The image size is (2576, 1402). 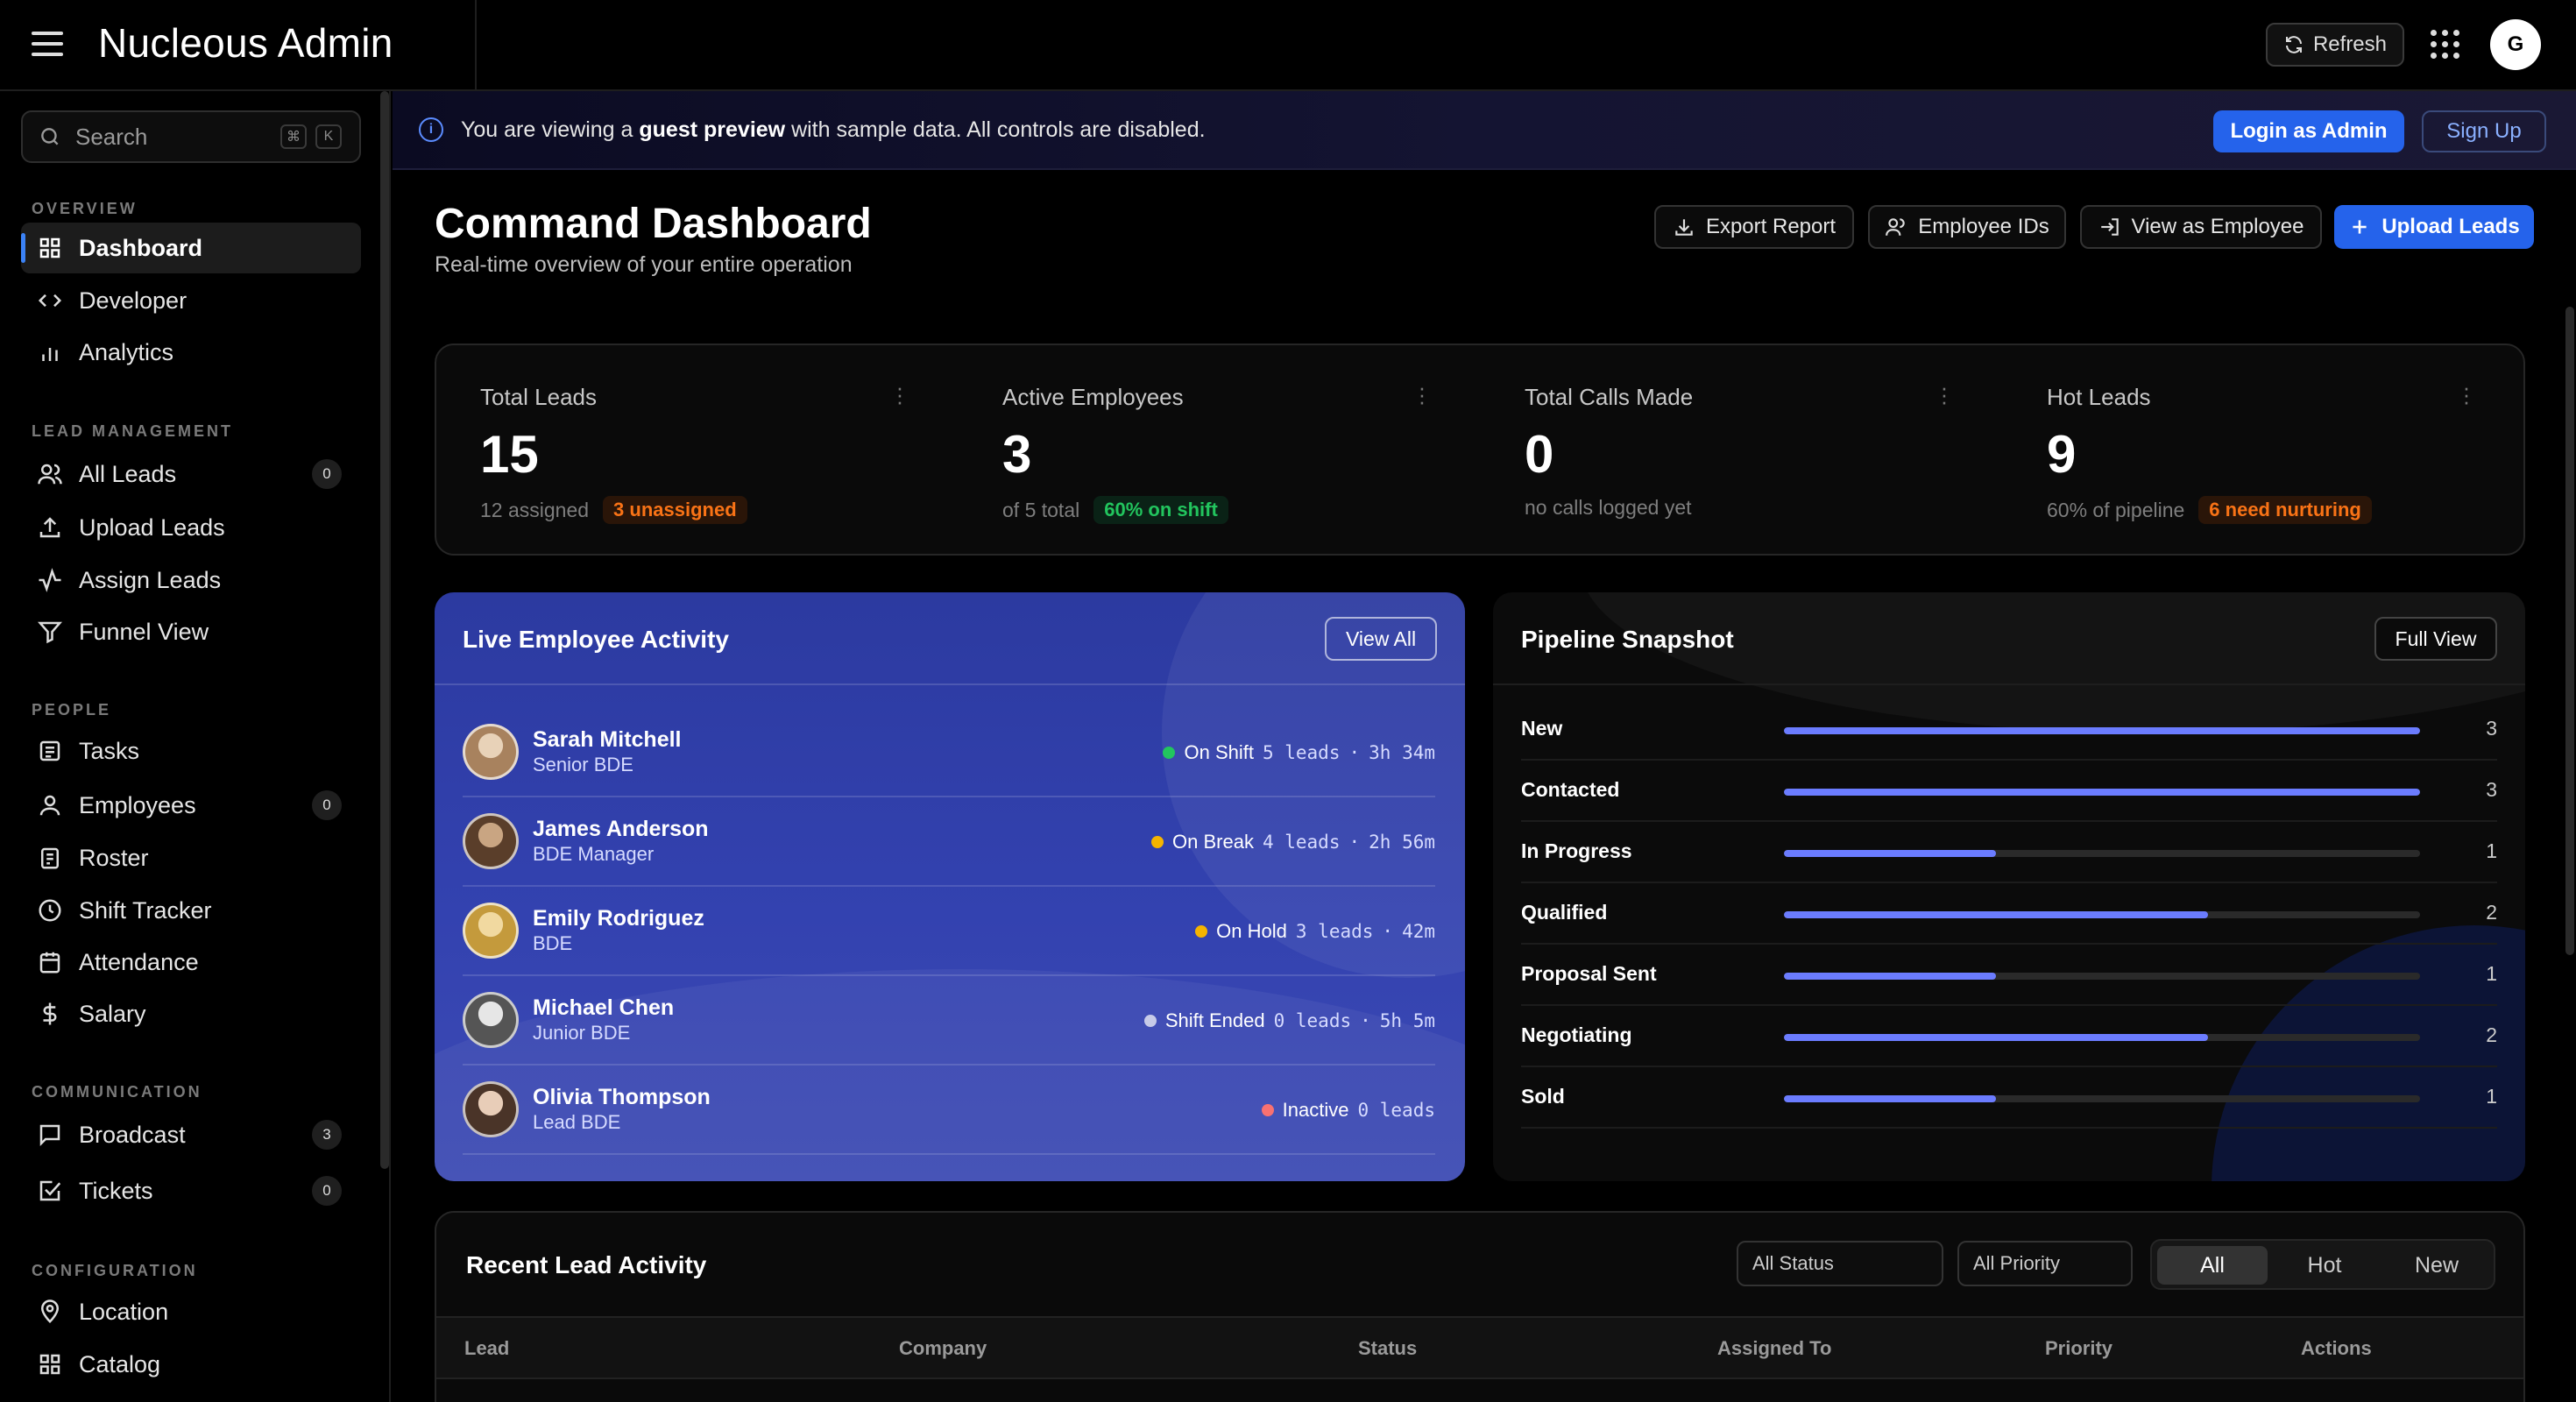 What do you see at coordinates (596, 640) in the screenshot?
I see `card-title: Live Employee Activity` at bounding box center [596, 640].